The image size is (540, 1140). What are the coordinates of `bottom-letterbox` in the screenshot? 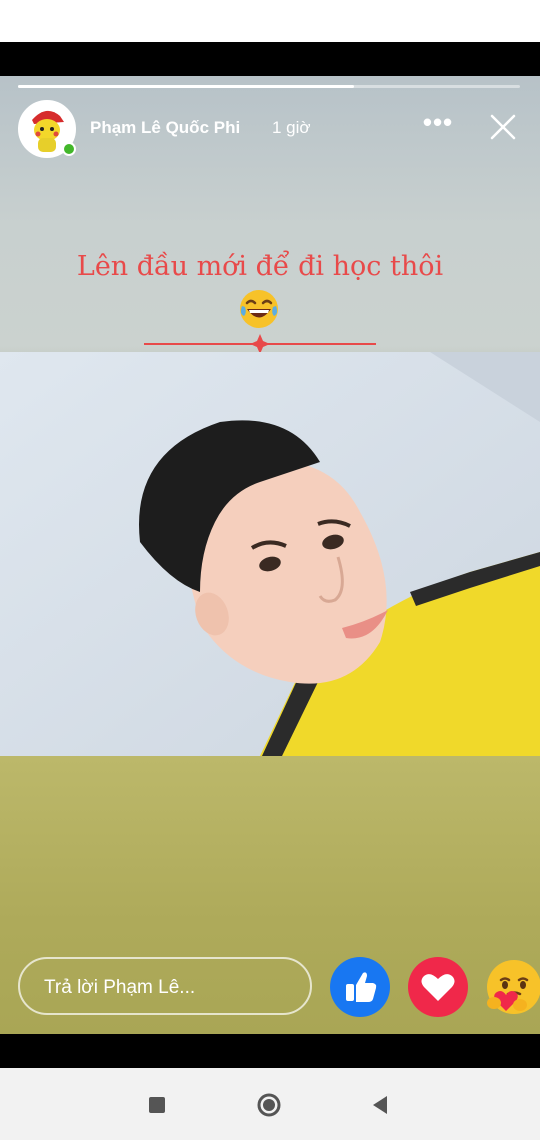 It's located at (270, 1051).